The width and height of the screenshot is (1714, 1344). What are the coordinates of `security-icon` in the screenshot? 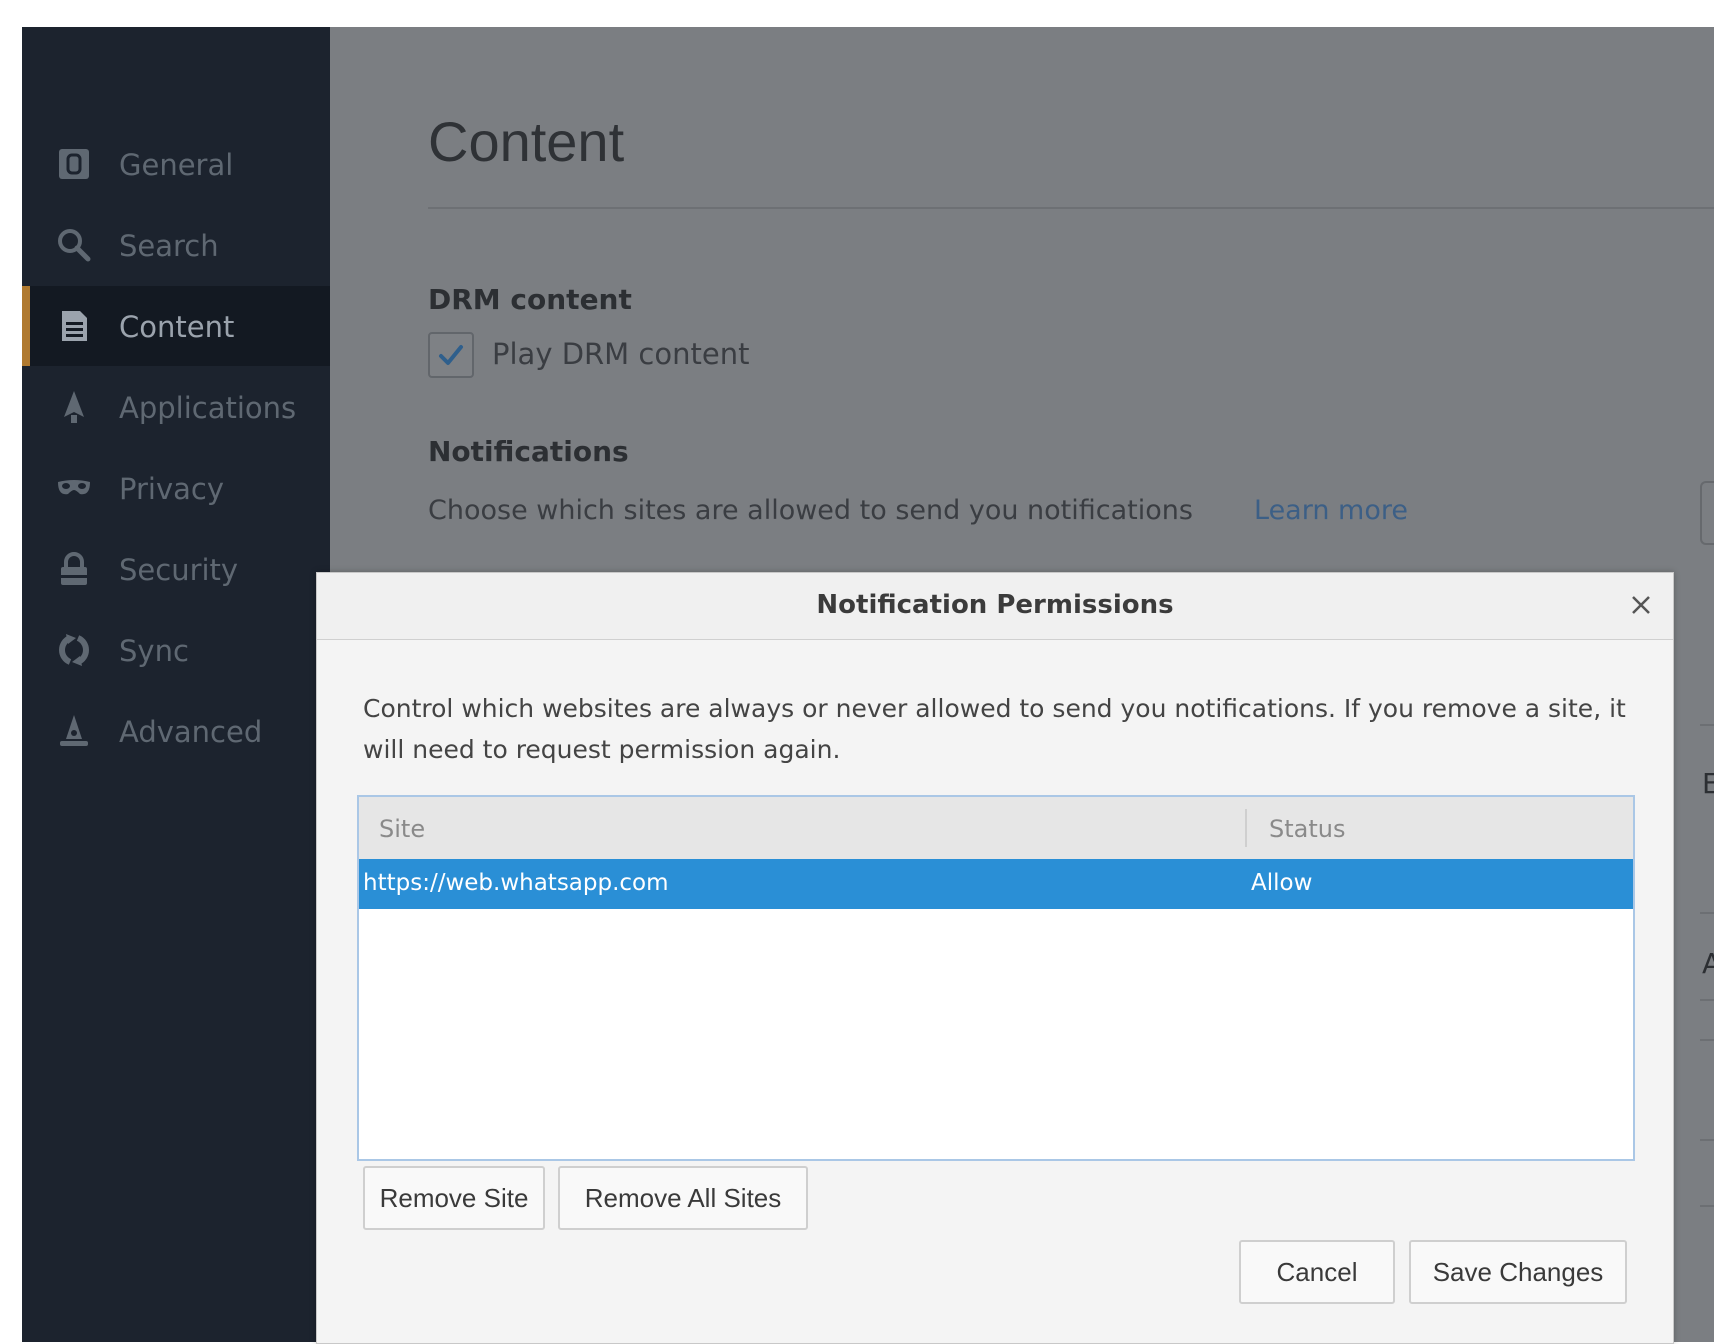 It's located at (74, 569).